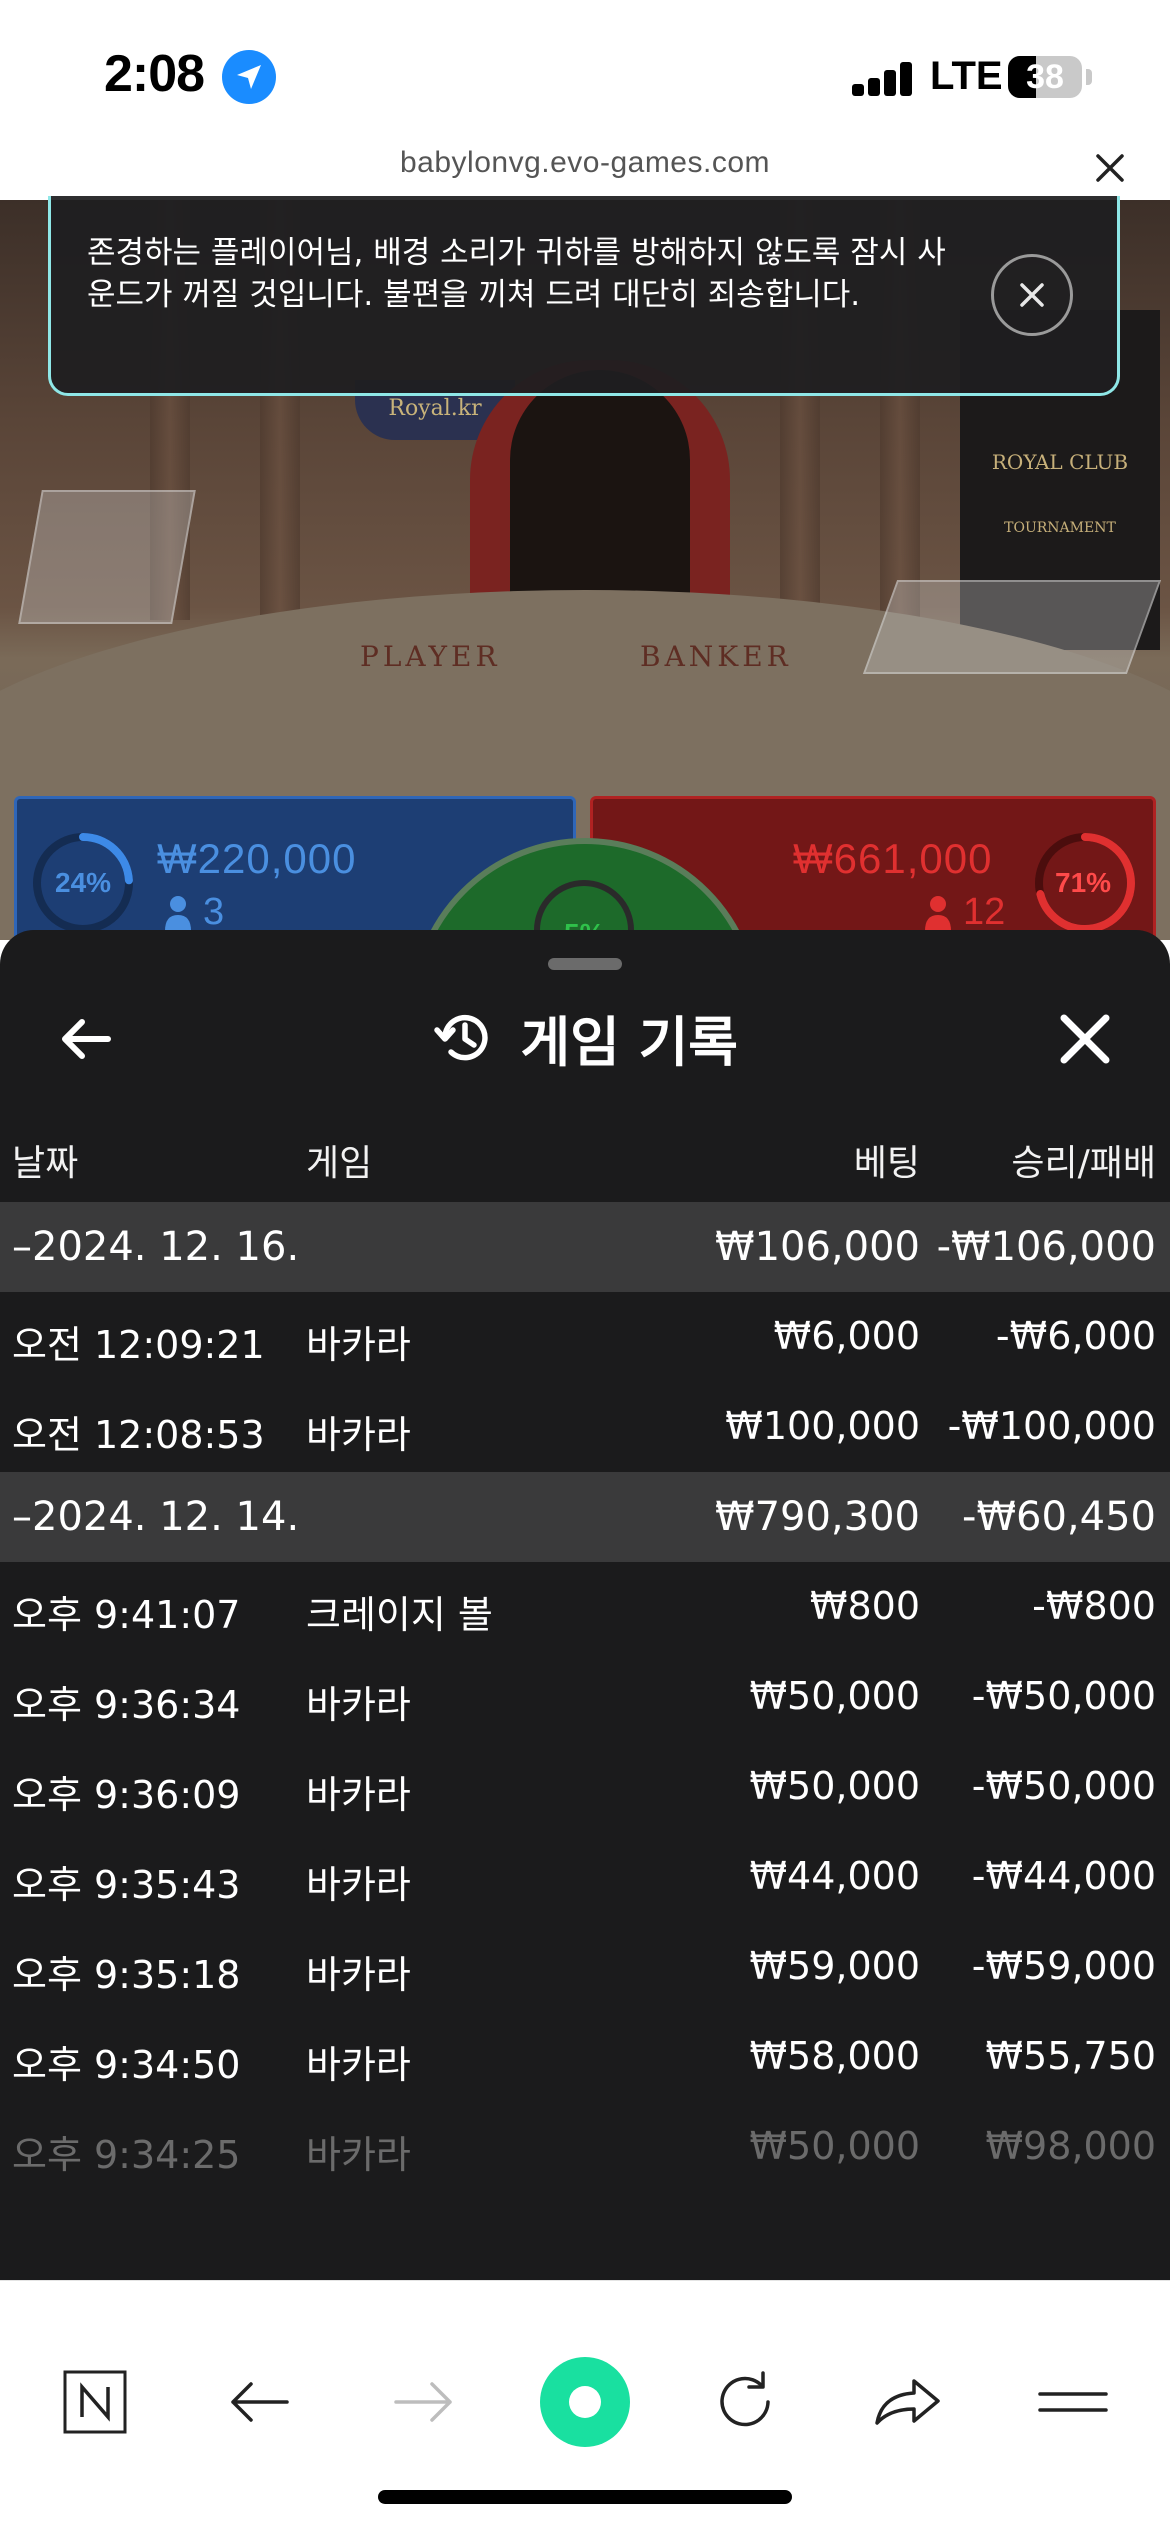  I want to click on history-row-bet: ₩100,000, so click(822, 1426).